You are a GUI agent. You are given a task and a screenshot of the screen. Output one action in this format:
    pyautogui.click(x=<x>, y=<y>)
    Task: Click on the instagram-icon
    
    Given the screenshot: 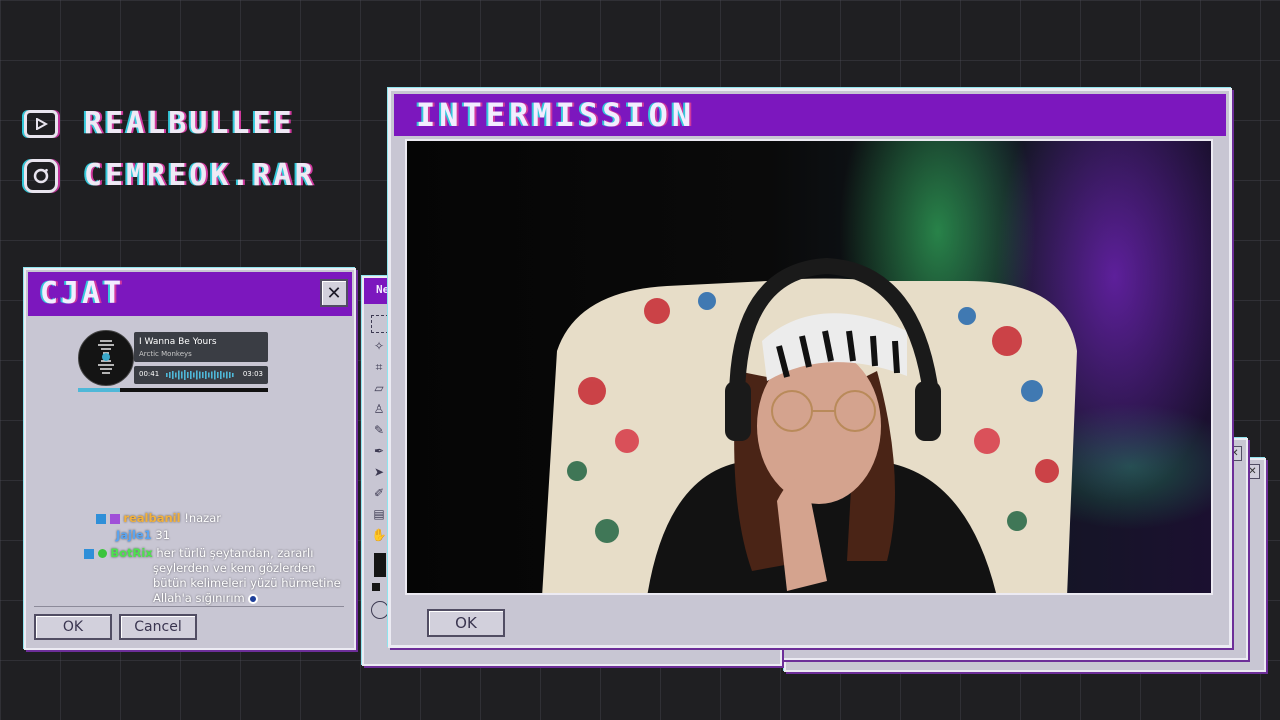 What is the action you would take?
    pyautogui.click(x=41, y=175)
    